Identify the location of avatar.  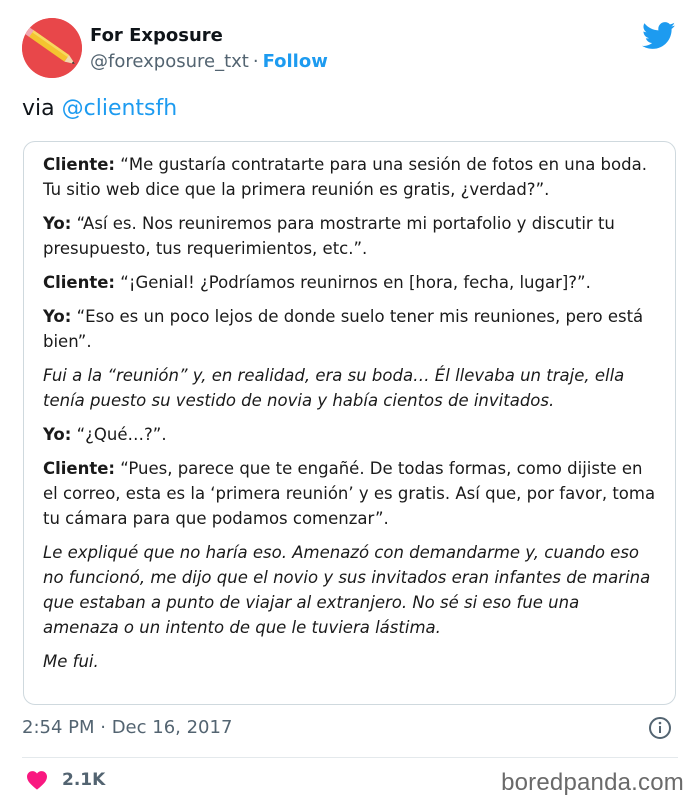
(52, 48).